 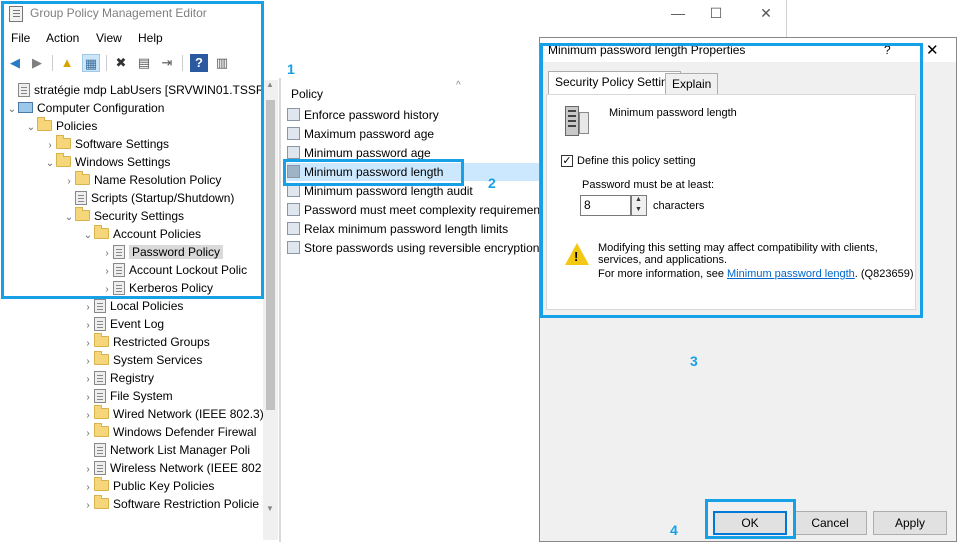 I want to click on tree-item-label: File System, so click(x=141, y=396).